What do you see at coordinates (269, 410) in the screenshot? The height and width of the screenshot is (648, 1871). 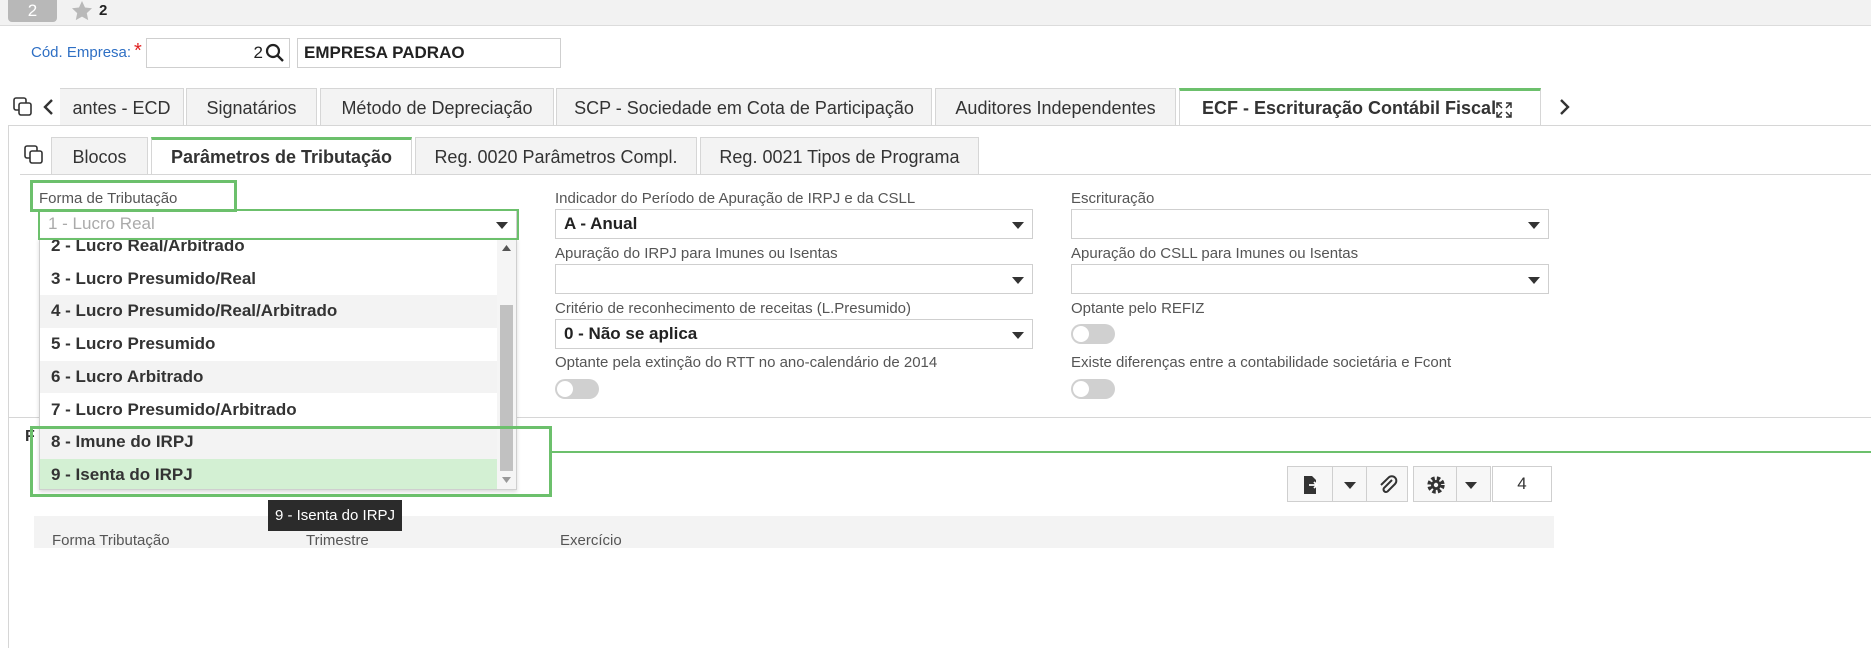 I see `dropdown-option: 7 - Lucro Presumido/Arbitrado` at bounding box center [269, 410].